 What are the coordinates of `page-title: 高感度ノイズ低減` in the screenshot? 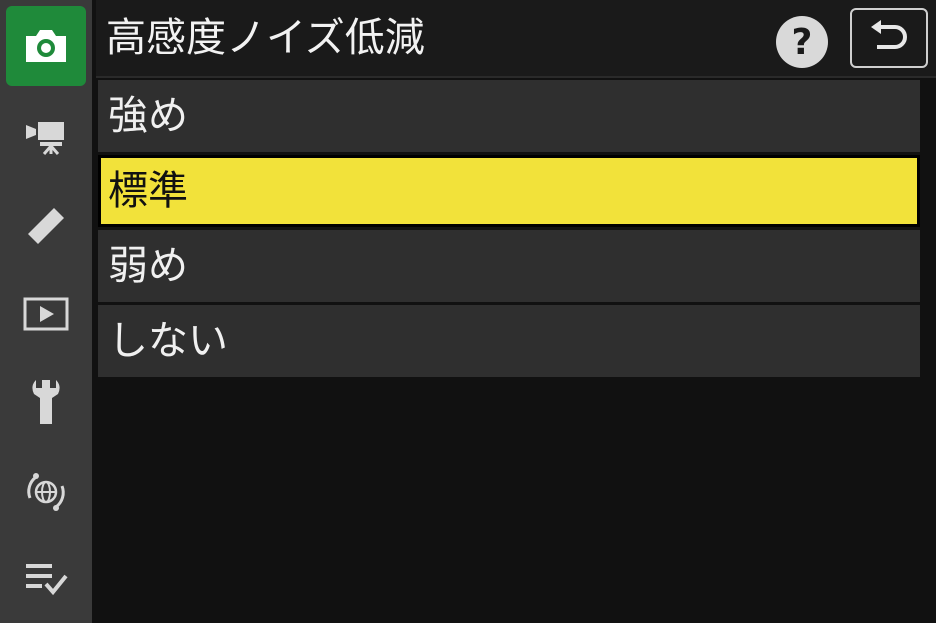 It's located at (265, 38).